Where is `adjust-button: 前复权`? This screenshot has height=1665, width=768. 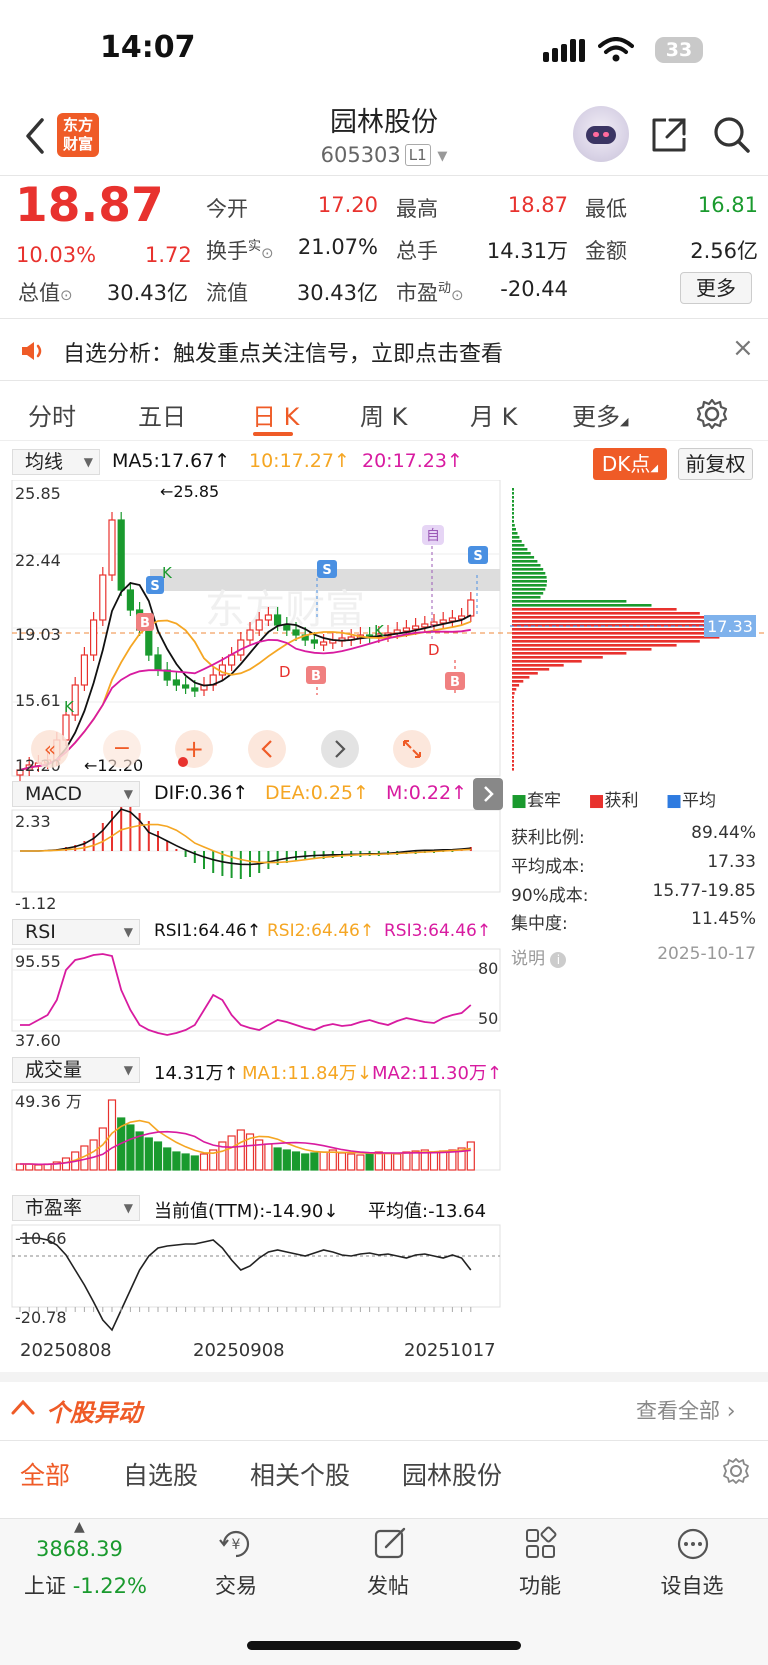
adjust-button: 前复权 is located at coordinates (715, 464).